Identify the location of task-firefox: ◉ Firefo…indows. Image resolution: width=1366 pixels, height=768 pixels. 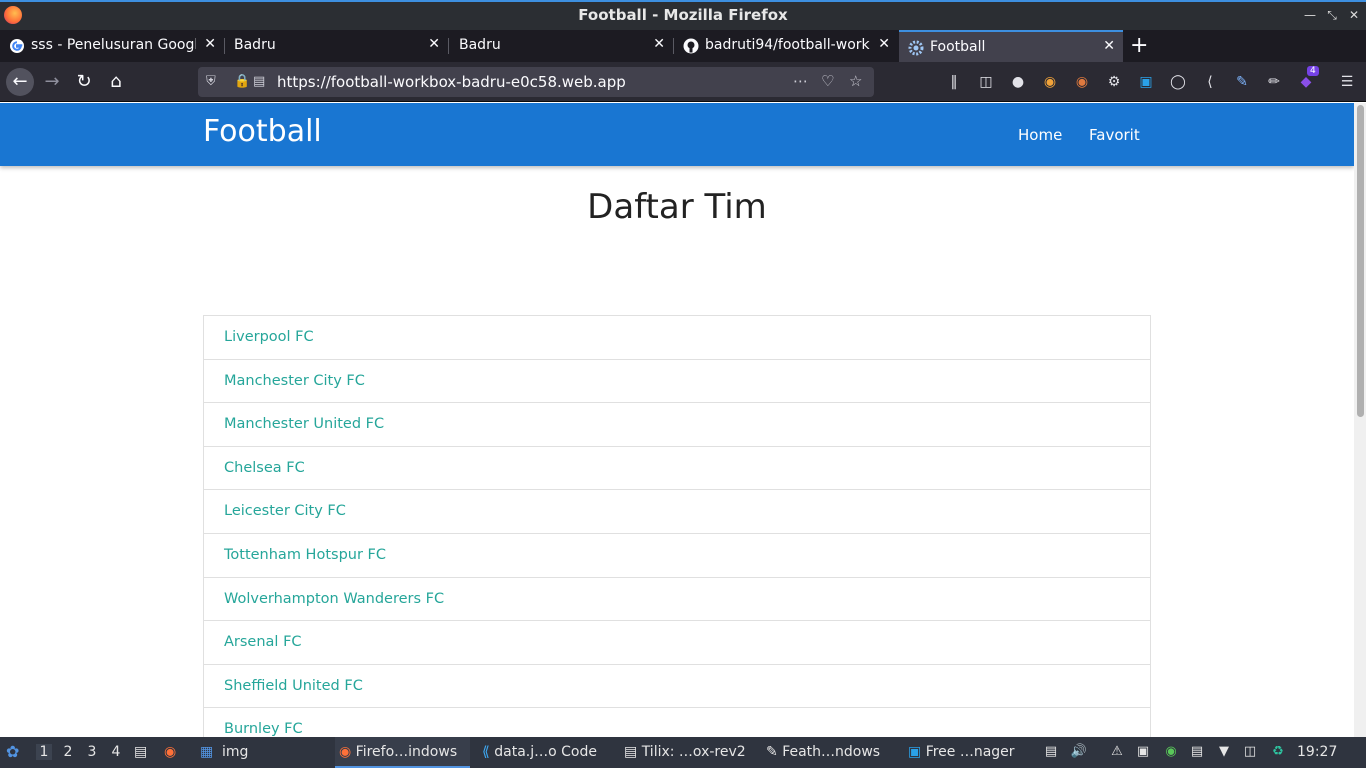
(402, 752).